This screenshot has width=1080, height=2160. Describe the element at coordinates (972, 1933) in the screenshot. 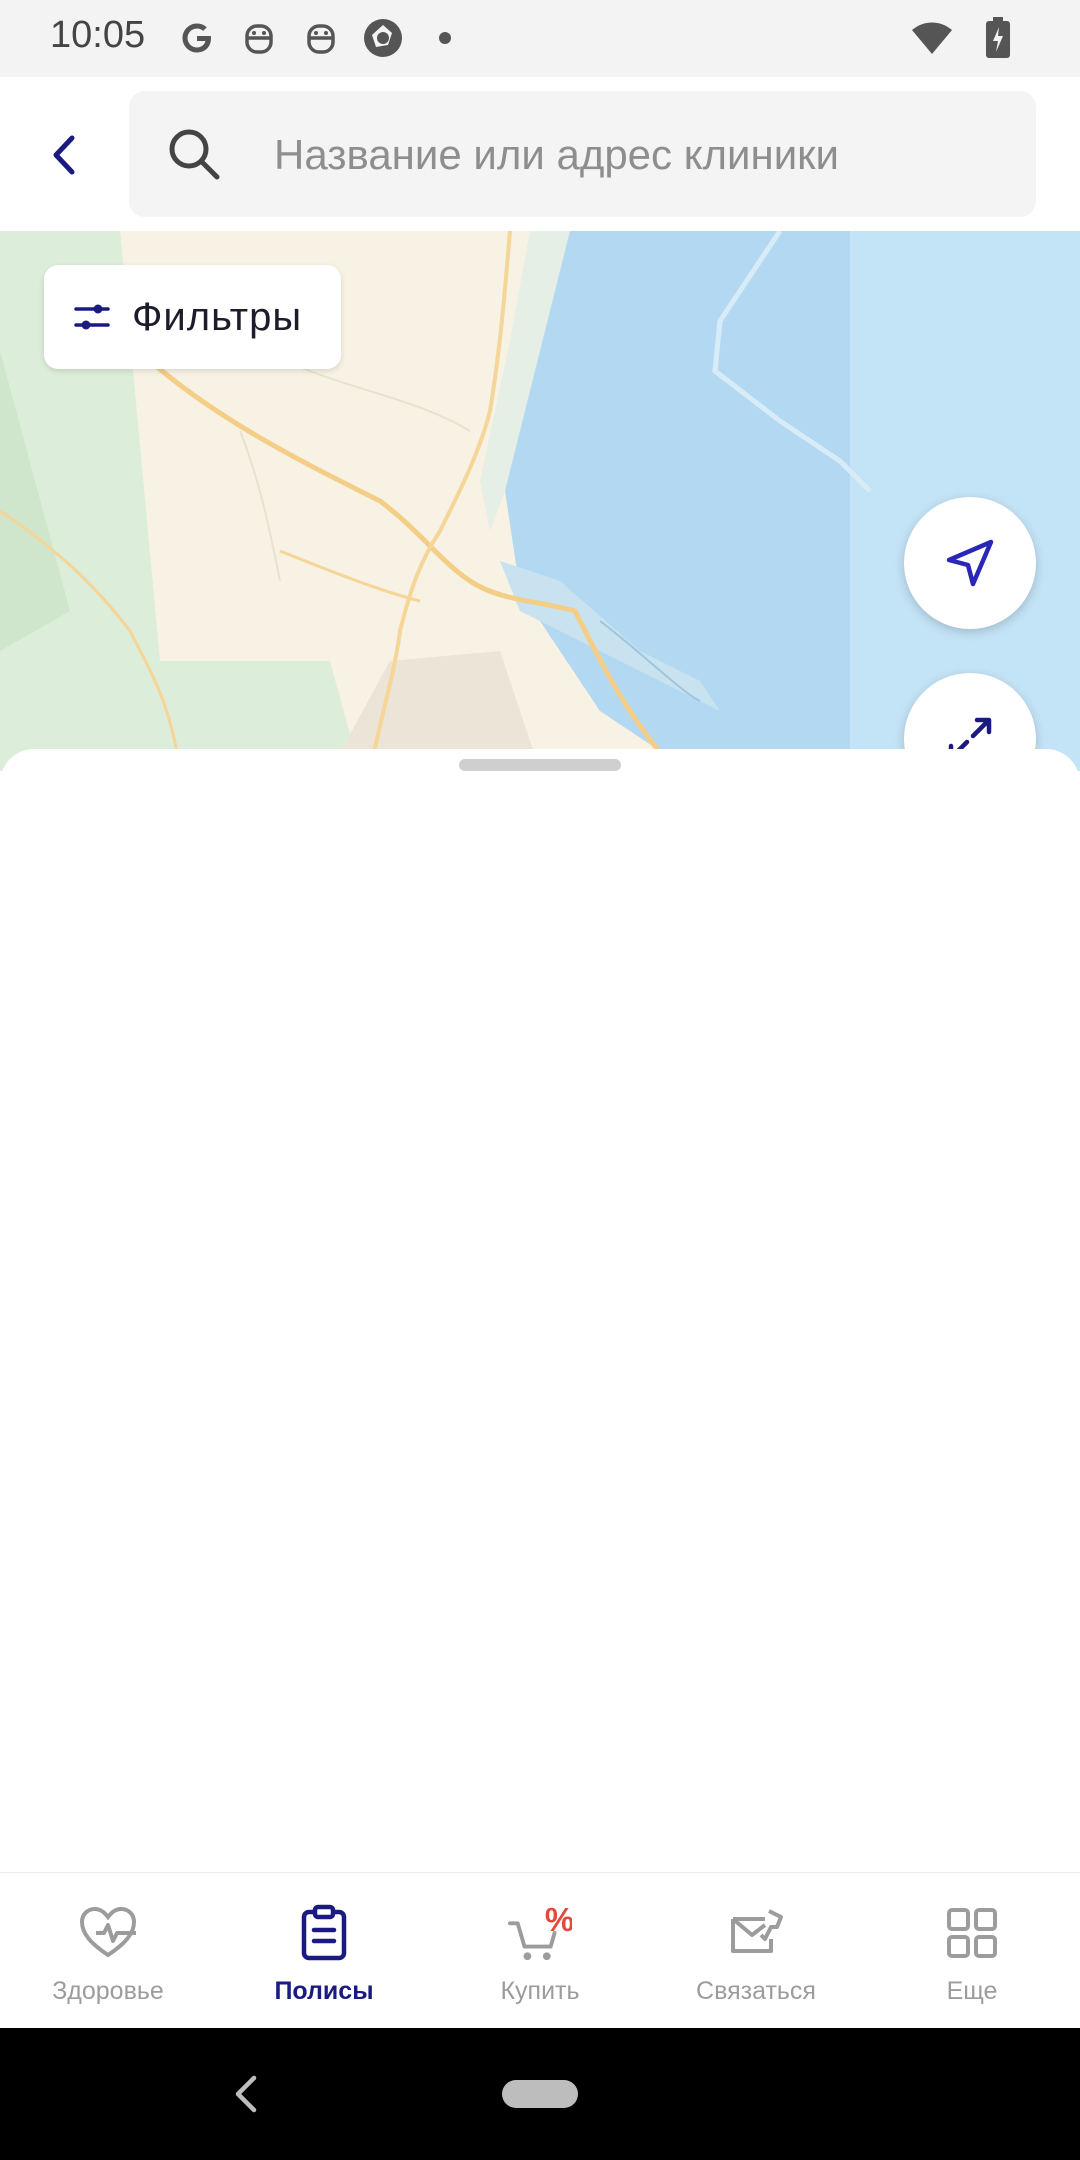

I see `grid-icon` at that location.